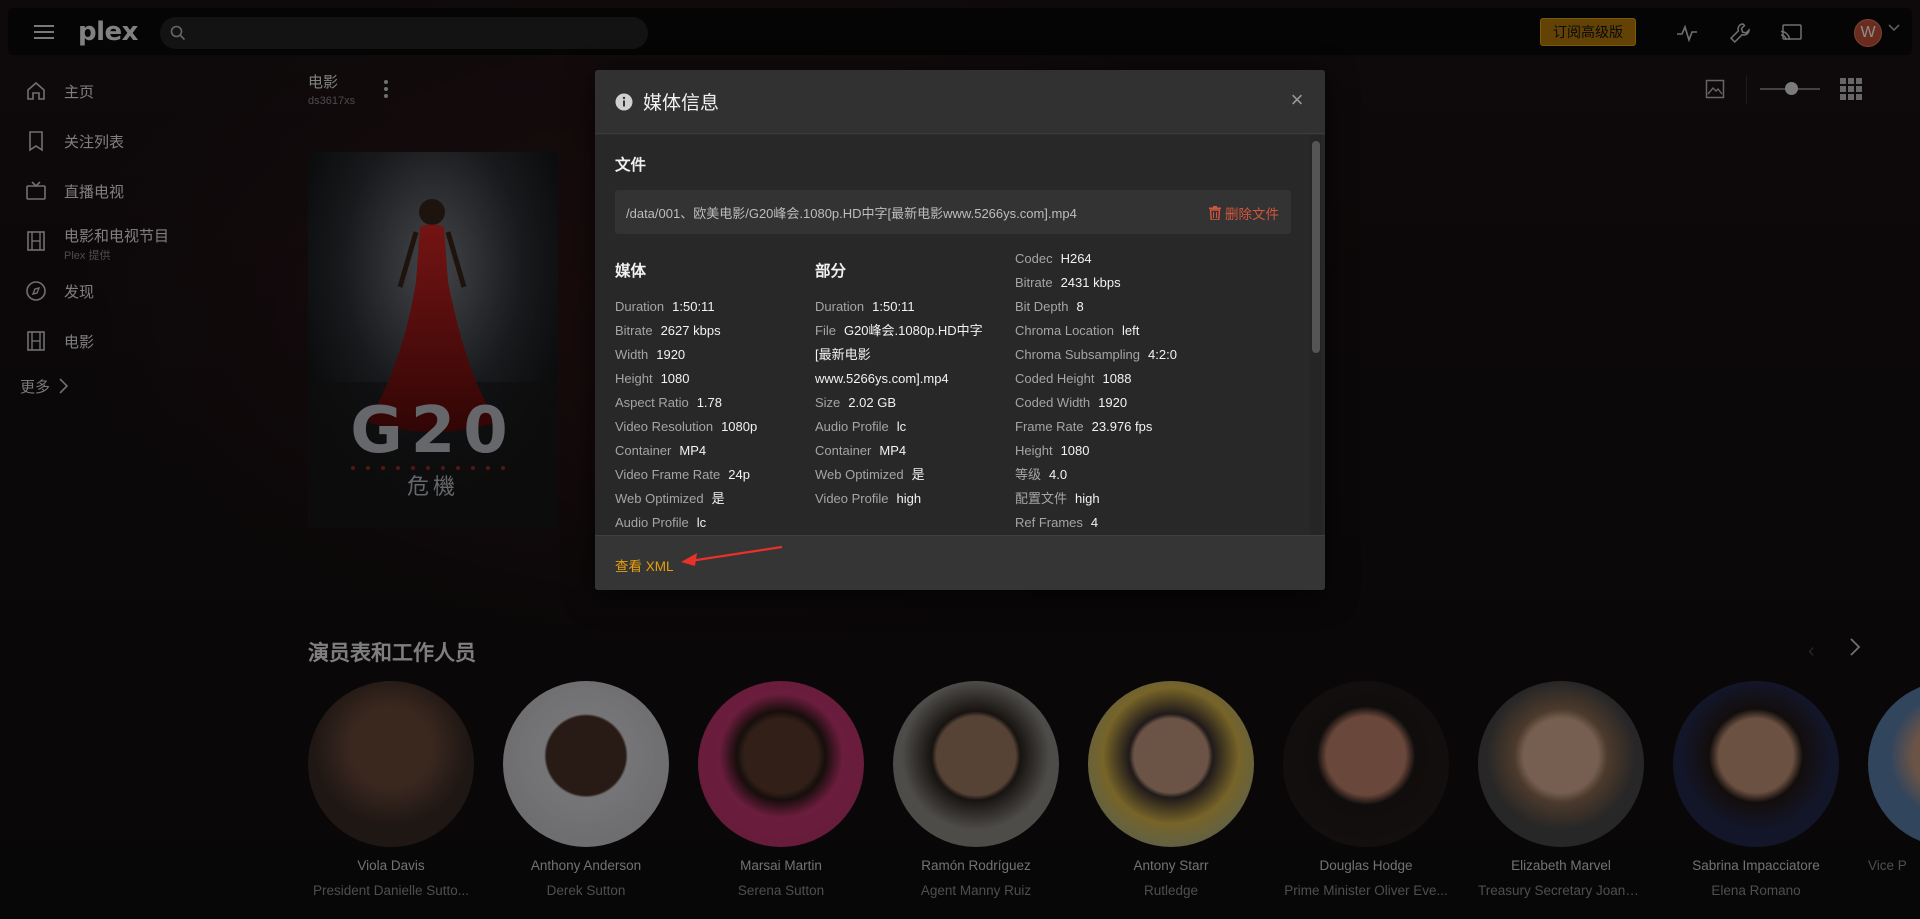 This screenshot has width=1920, height=919. What do you see at coordinates (664, 426) in the screenshot?
I see `property-key: Video Resolution` at bounding box center [664, 426].